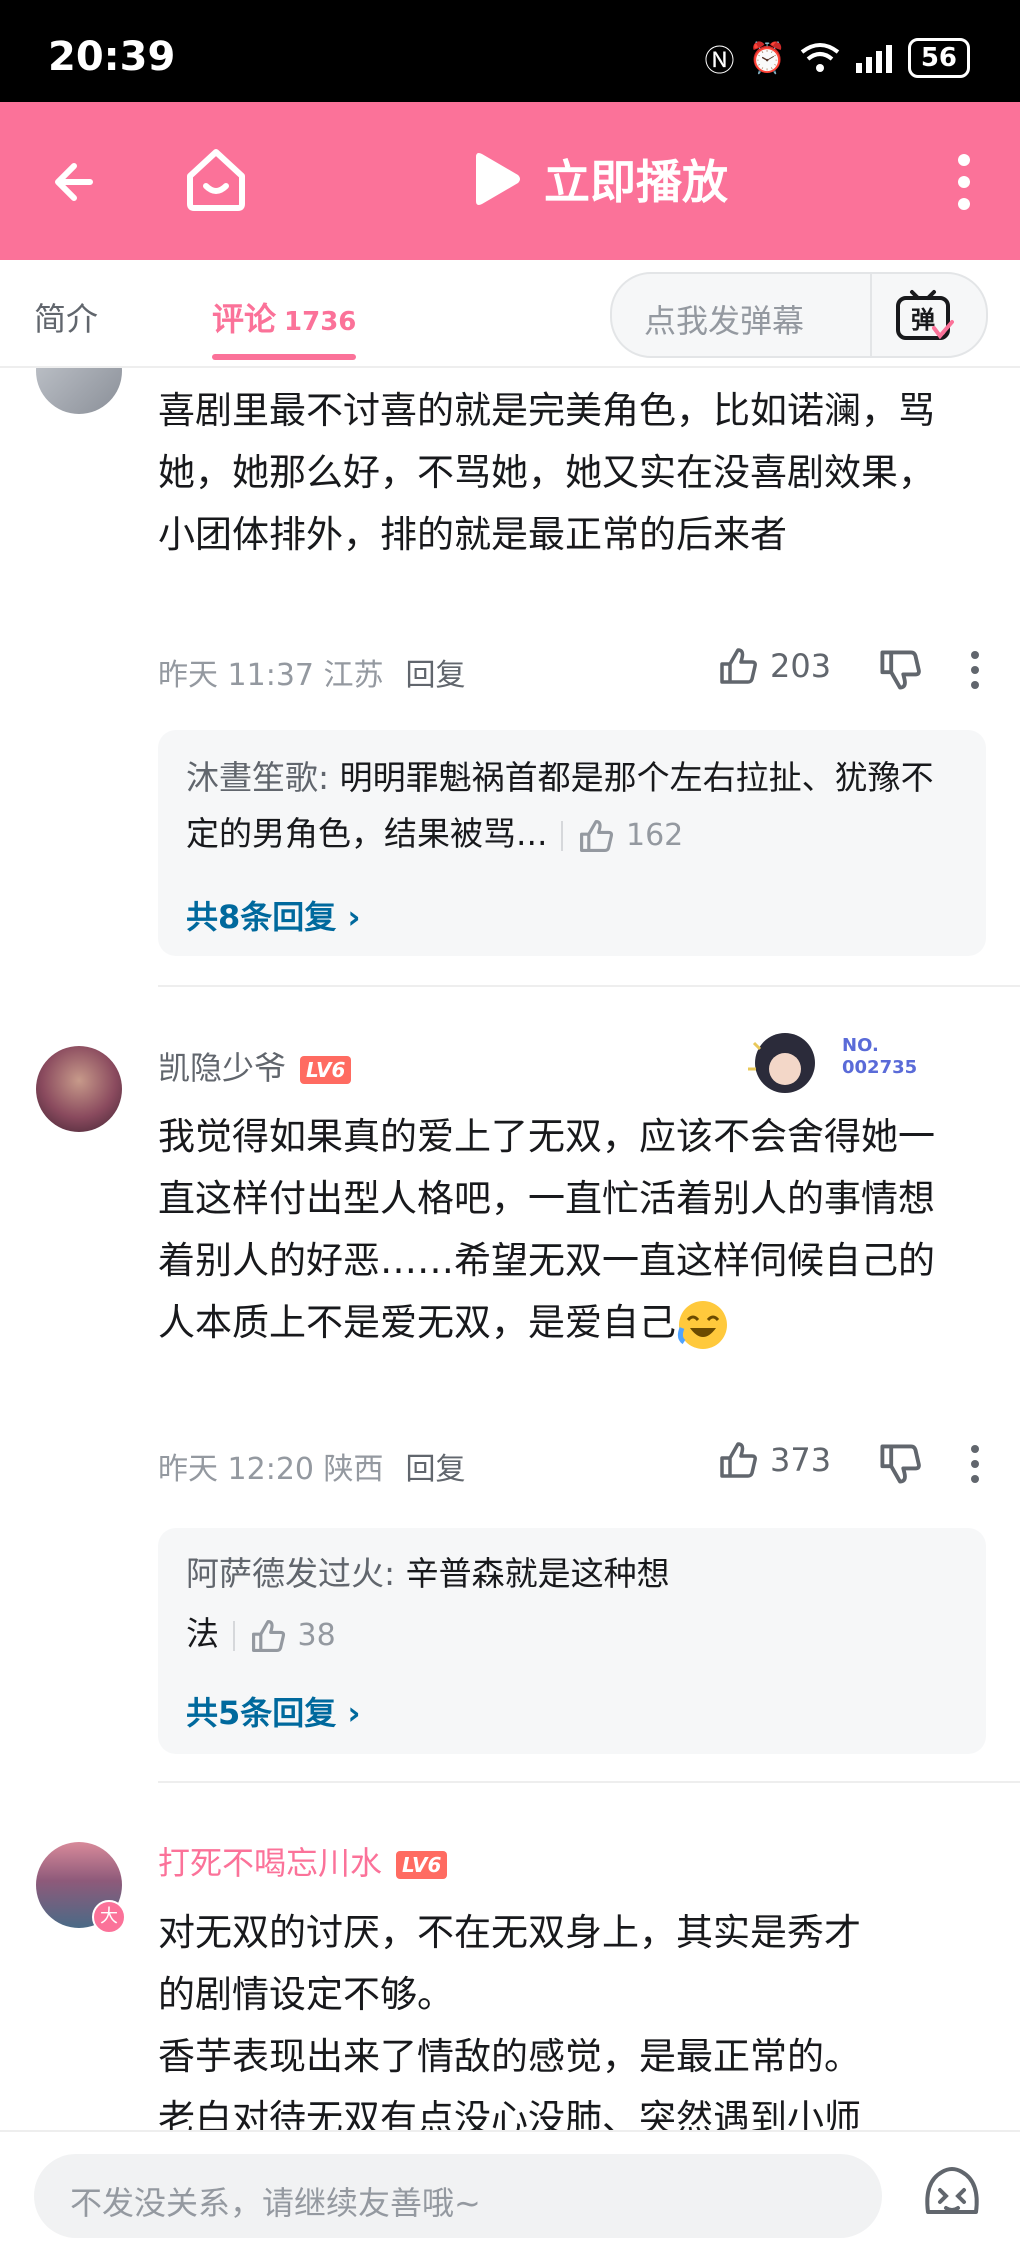 This screenshot has height=2252, width=1020. What do you see at coordinates (252, 777) in the screenshot?
I see `sub-reply-author: 沐晝笙歌` at bounding box center [252, 777].